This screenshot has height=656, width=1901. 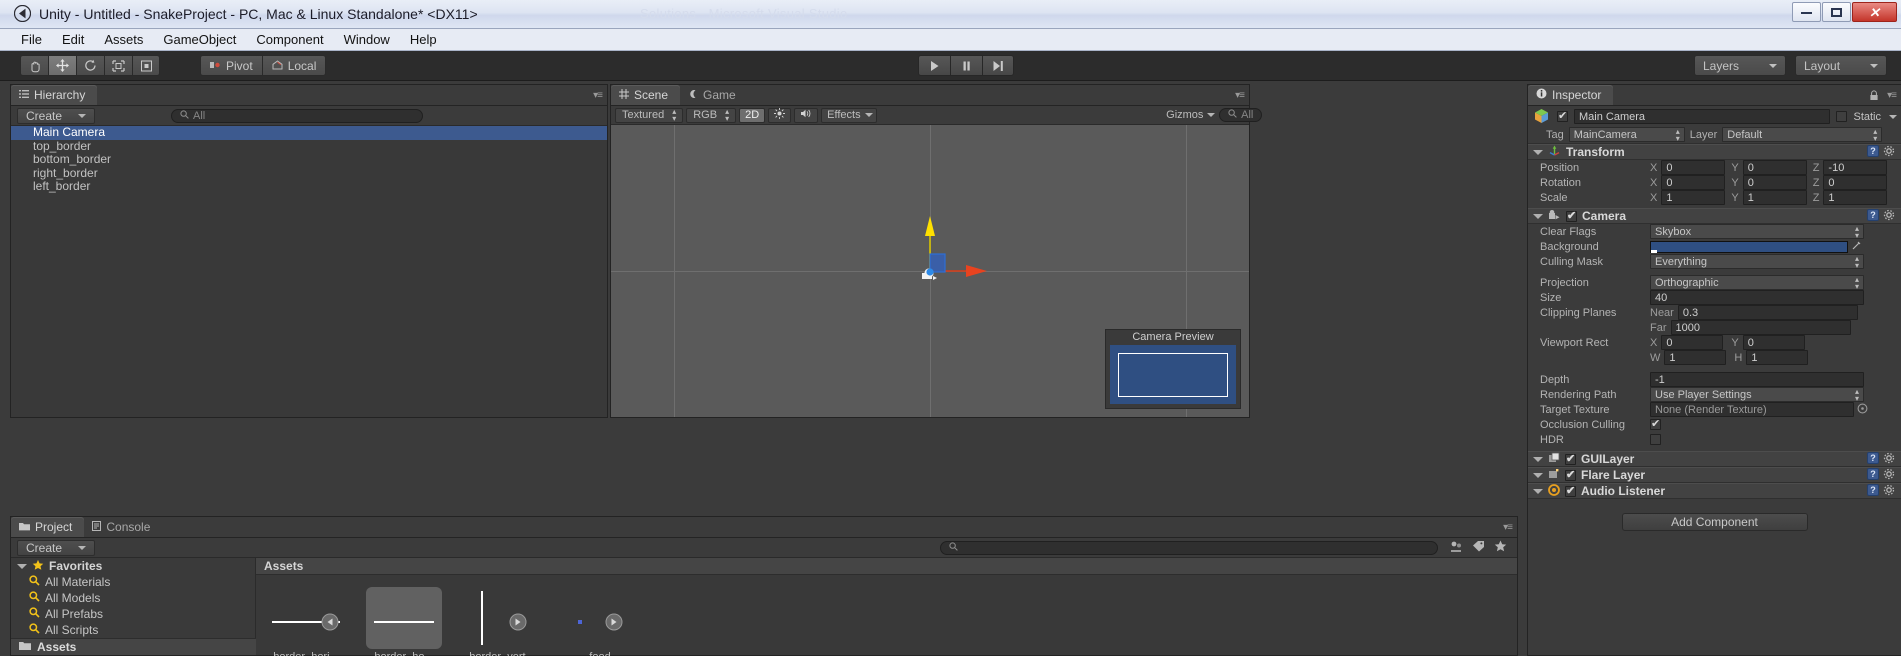 I want to click on scale-tool-button, so click(x=118, y=65).